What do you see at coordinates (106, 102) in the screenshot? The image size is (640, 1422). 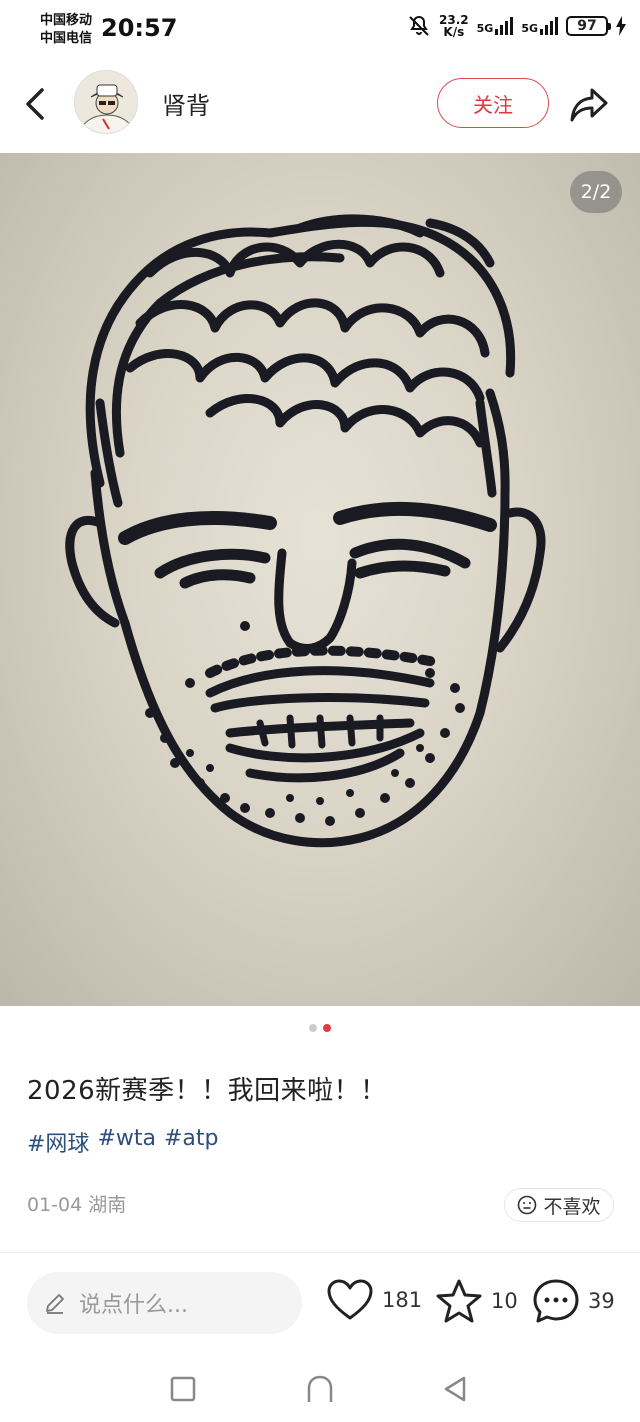 I see `avatar` at bounding box center [106, 102].